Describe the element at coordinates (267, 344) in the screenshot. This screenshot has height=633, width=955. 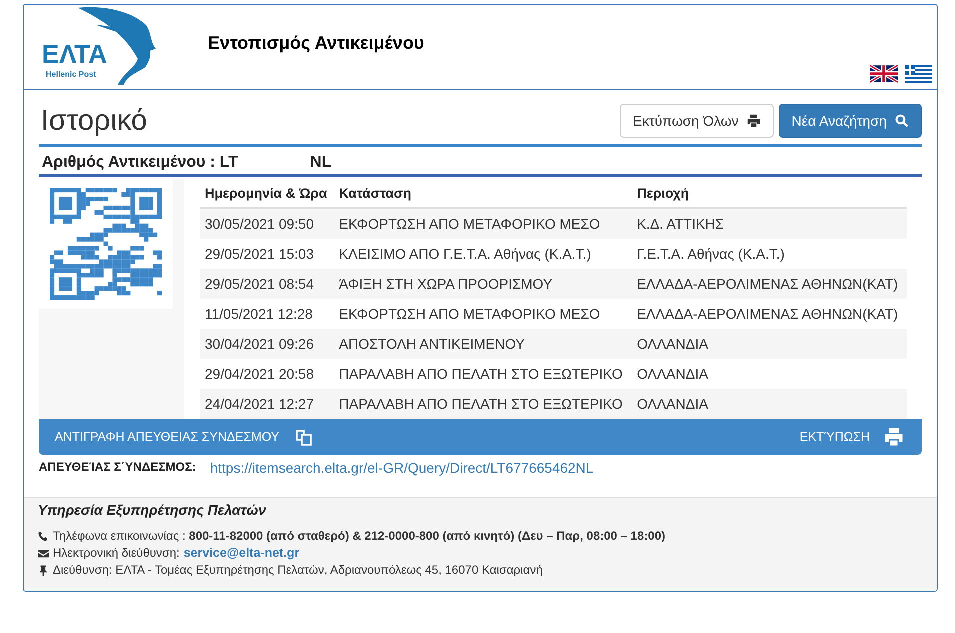
I see `table-cell: 30/04/2021 09:26` at that location.